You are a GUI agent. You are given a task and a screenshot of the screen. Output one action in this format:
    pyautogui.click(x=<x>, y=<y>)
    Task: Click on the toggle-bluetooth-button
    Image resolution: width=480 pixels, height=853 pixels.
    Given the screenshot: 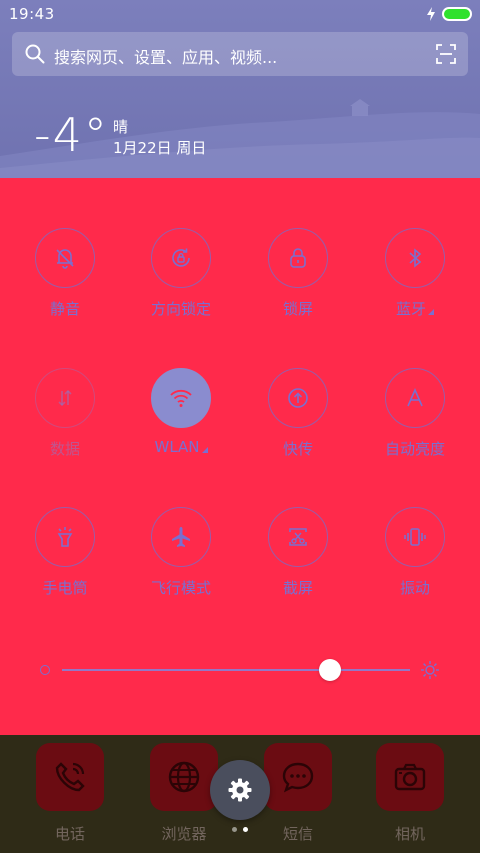 What is the action you would take?
    pyautogui.click(x=415, y=258)
    